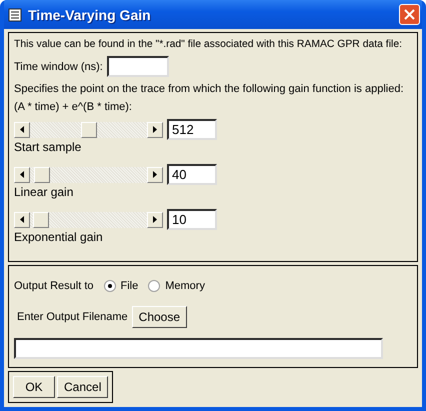 The height and width of the screenshot is (411, 426). I want to click on slider-value-field: 40, so click(192, 174).